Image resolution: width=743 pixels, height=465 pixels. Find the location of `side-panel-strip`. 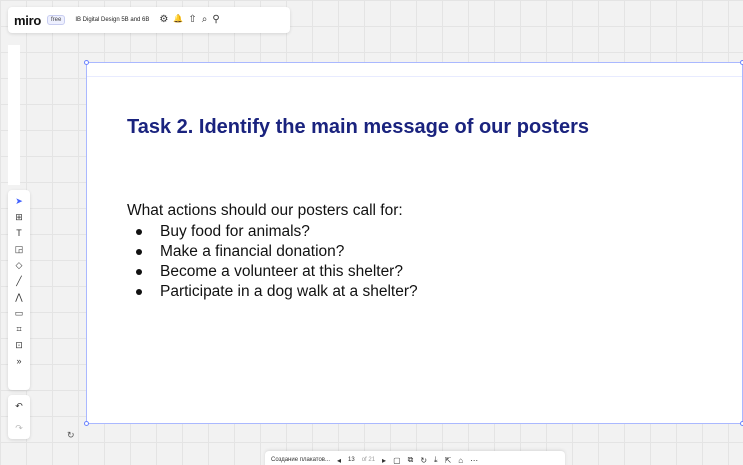

side-panel-strip is located at coordinates (14, 115).